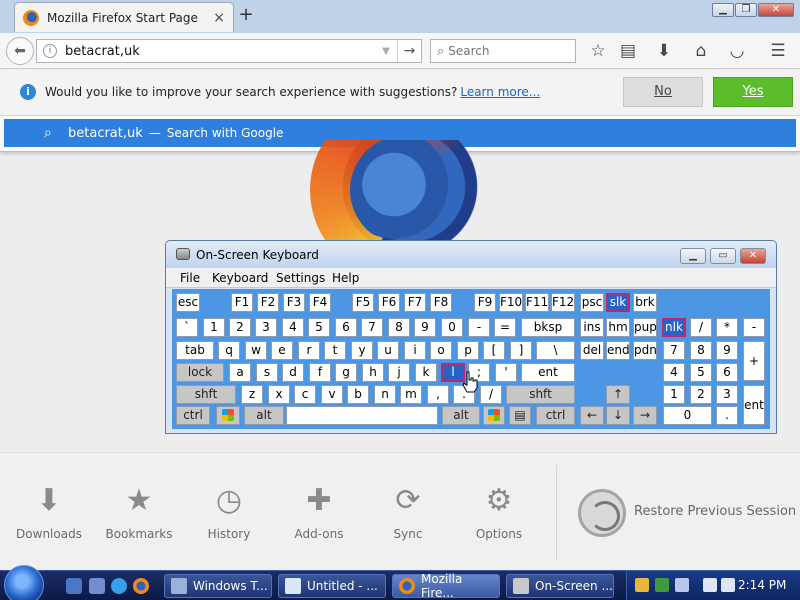  What do you see at coordinates (441, 302) in the screenshot?
I see `key-f8: F8` at bounding box center [441, 302].